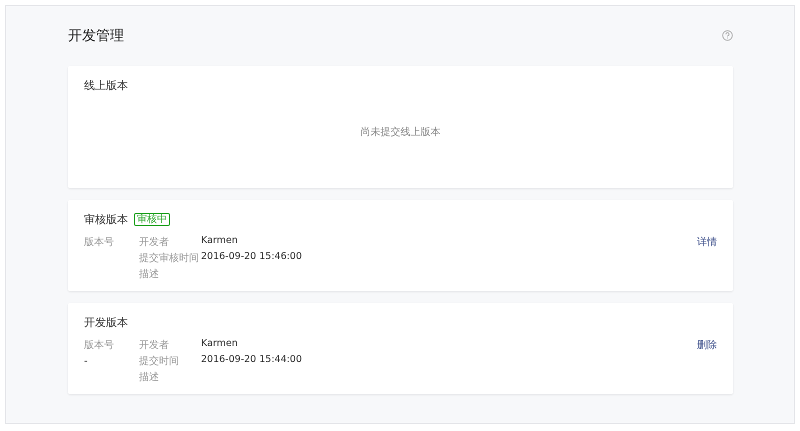 Image resolution: width=800 pixels, height=431 pixels. What do you see at coordinates (106, 219) in the screenshot?
I see `section-title: 审核版本` at bounding box center [106, 219].